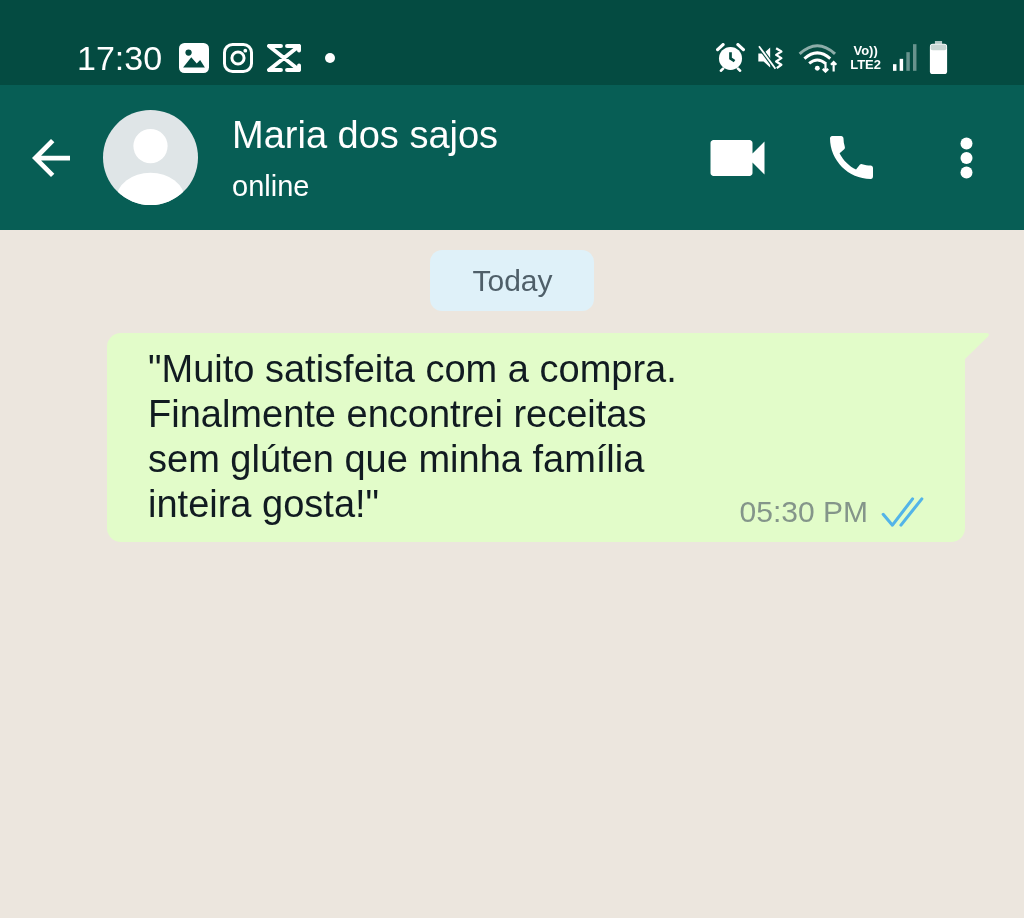 The width and height of the screenshot is (1024, 918). What do you see at coordinates (238, 57) in the screenshot?
I see `camera-icon` at bounding box center [238, 57].